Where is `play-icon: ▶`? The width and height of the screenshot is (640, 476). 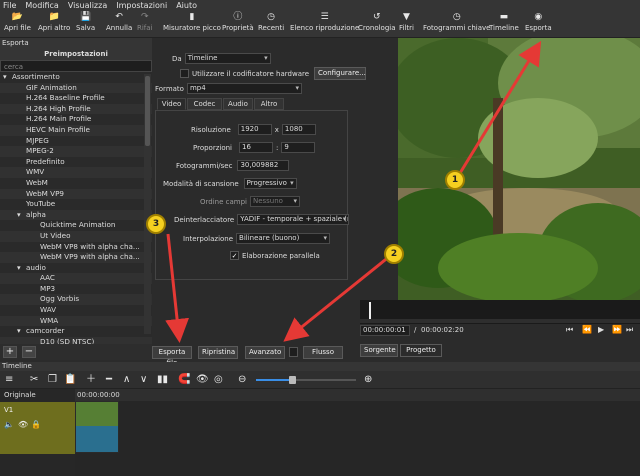 play-icon: ▶ is located at coordinates (601, 329).